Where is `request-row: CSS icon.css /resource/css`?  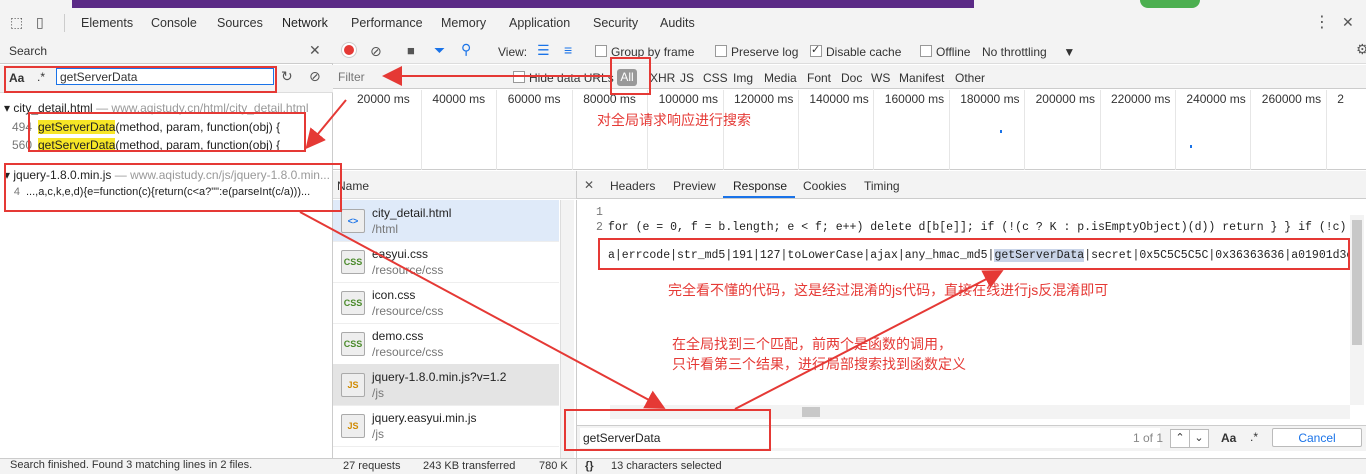
request-row: CSS icon.css /resource/css is located at coordinates (446, 303).